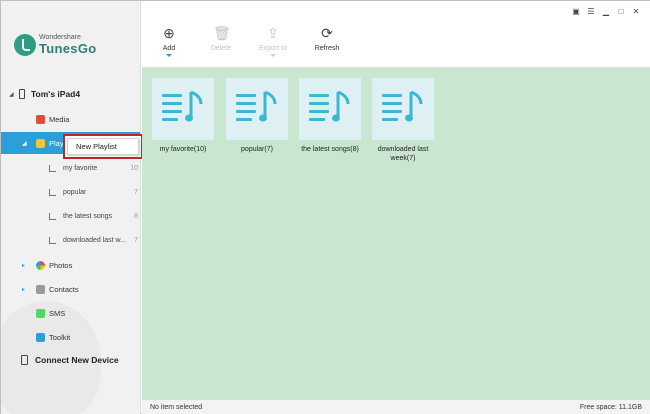 This screenshot has width=650, height=414. I want to click on menu-icon: ☰, so click(591, 12).